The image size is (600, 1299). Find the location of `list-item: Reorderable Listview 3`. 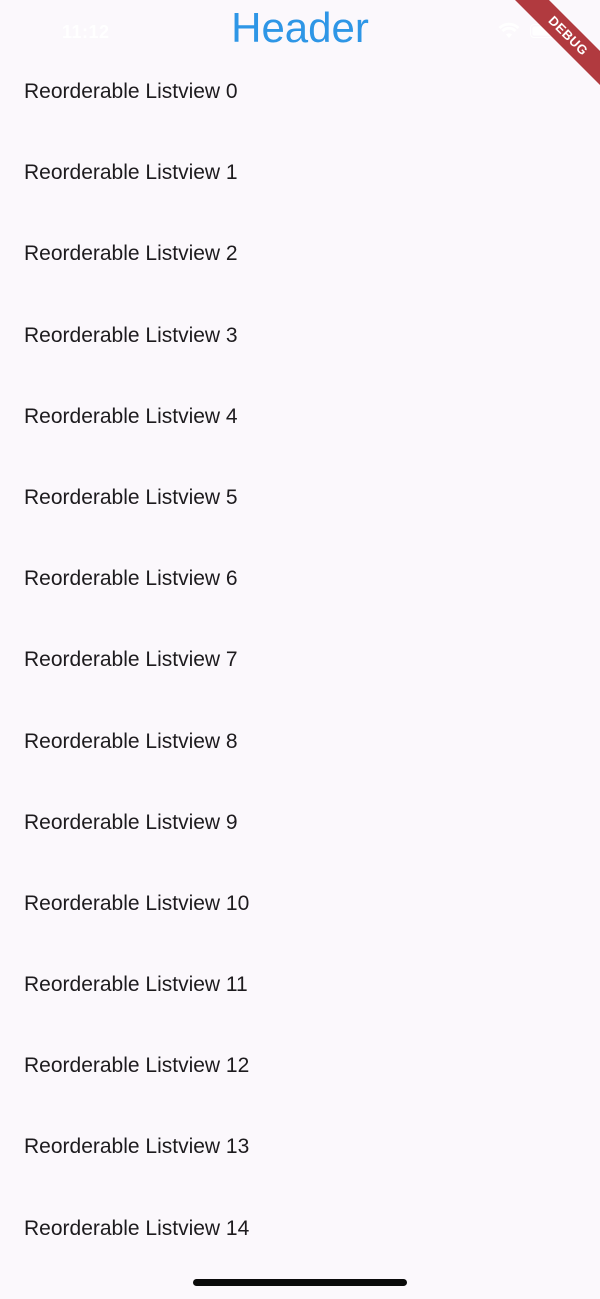

list-item: Reorderable Listview 3 is located at coordinates (300, 337).